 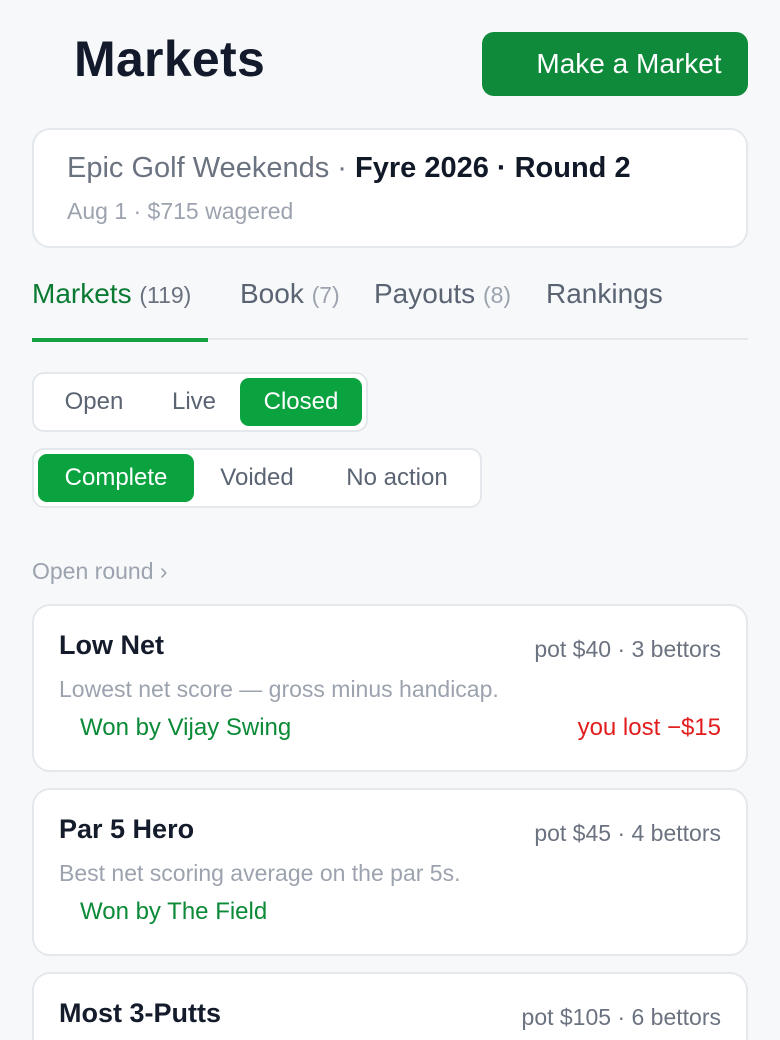 I want to click on tab-book: Book (7), so click(x=290, y=309).